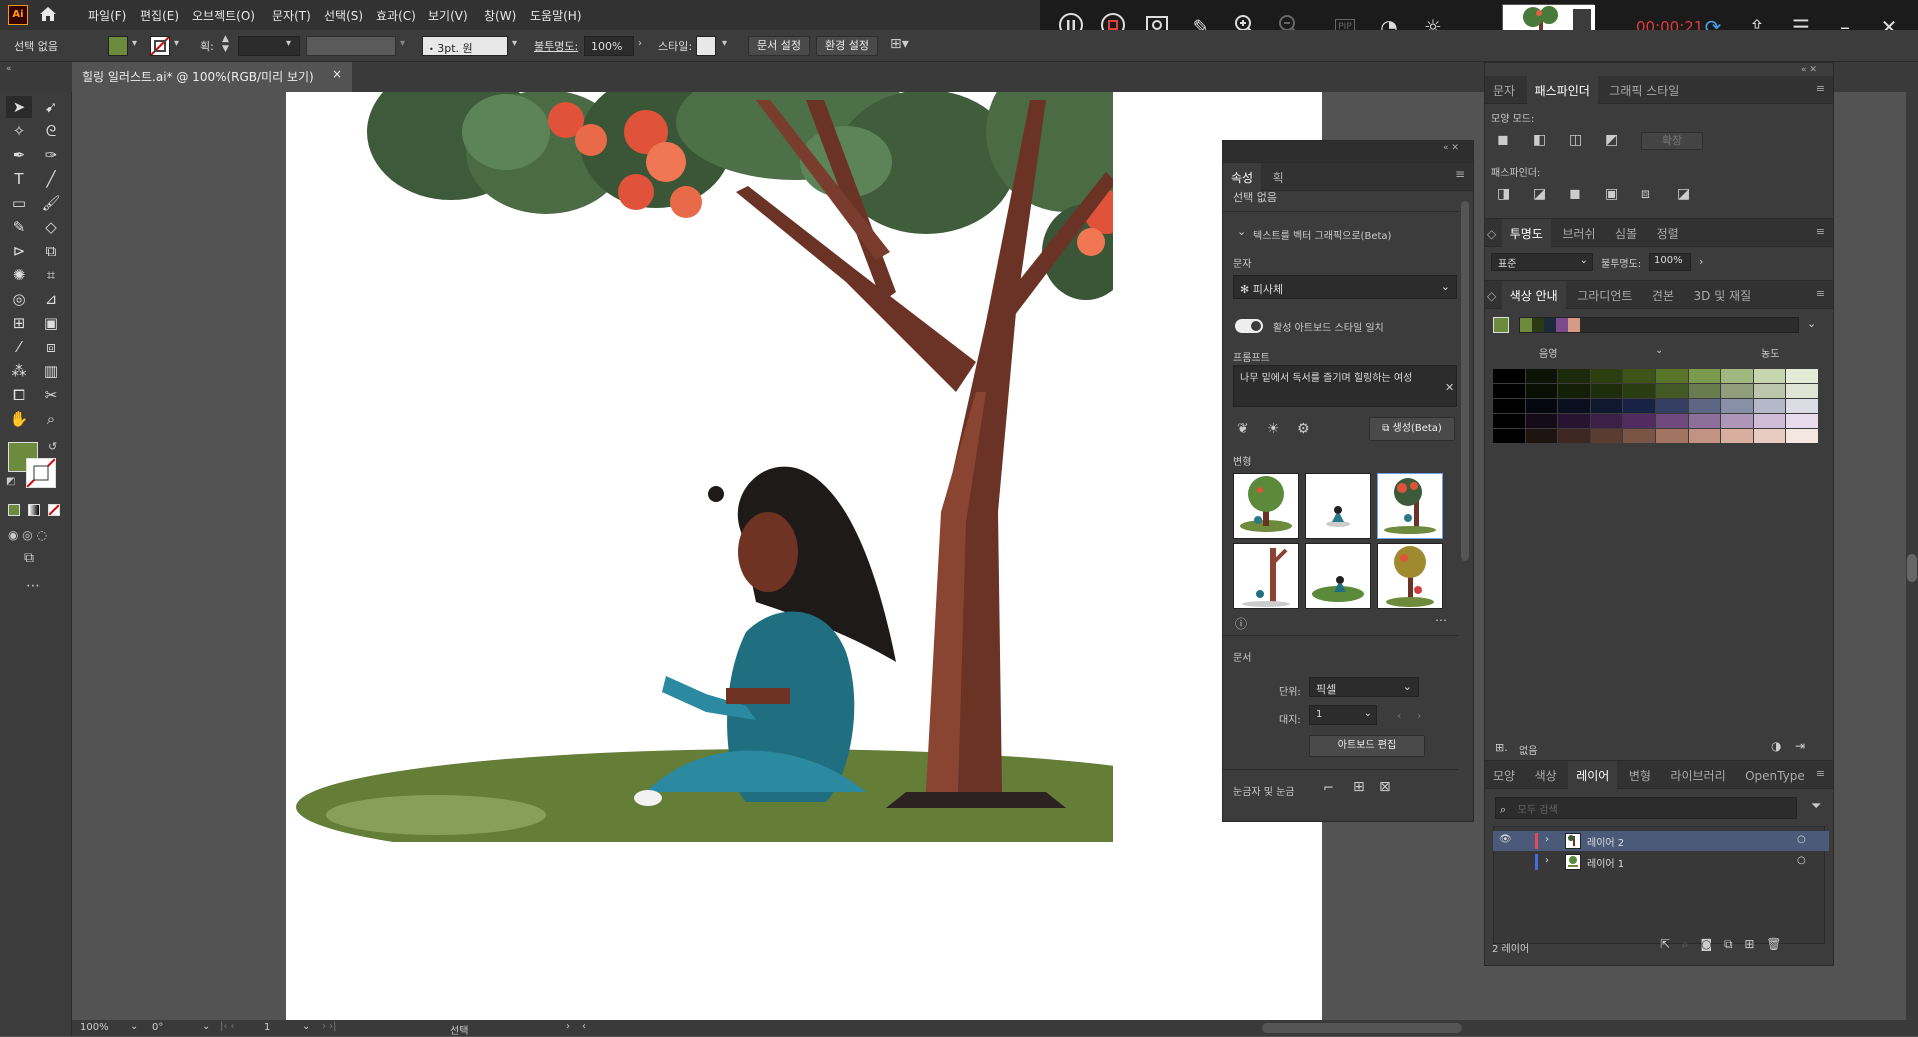 The image size is (1918, 1037). What do you see at coordinates (9, 69) in the screenshot?
I see `collapse-tools-icon: «` at bounding box center [9, 69].